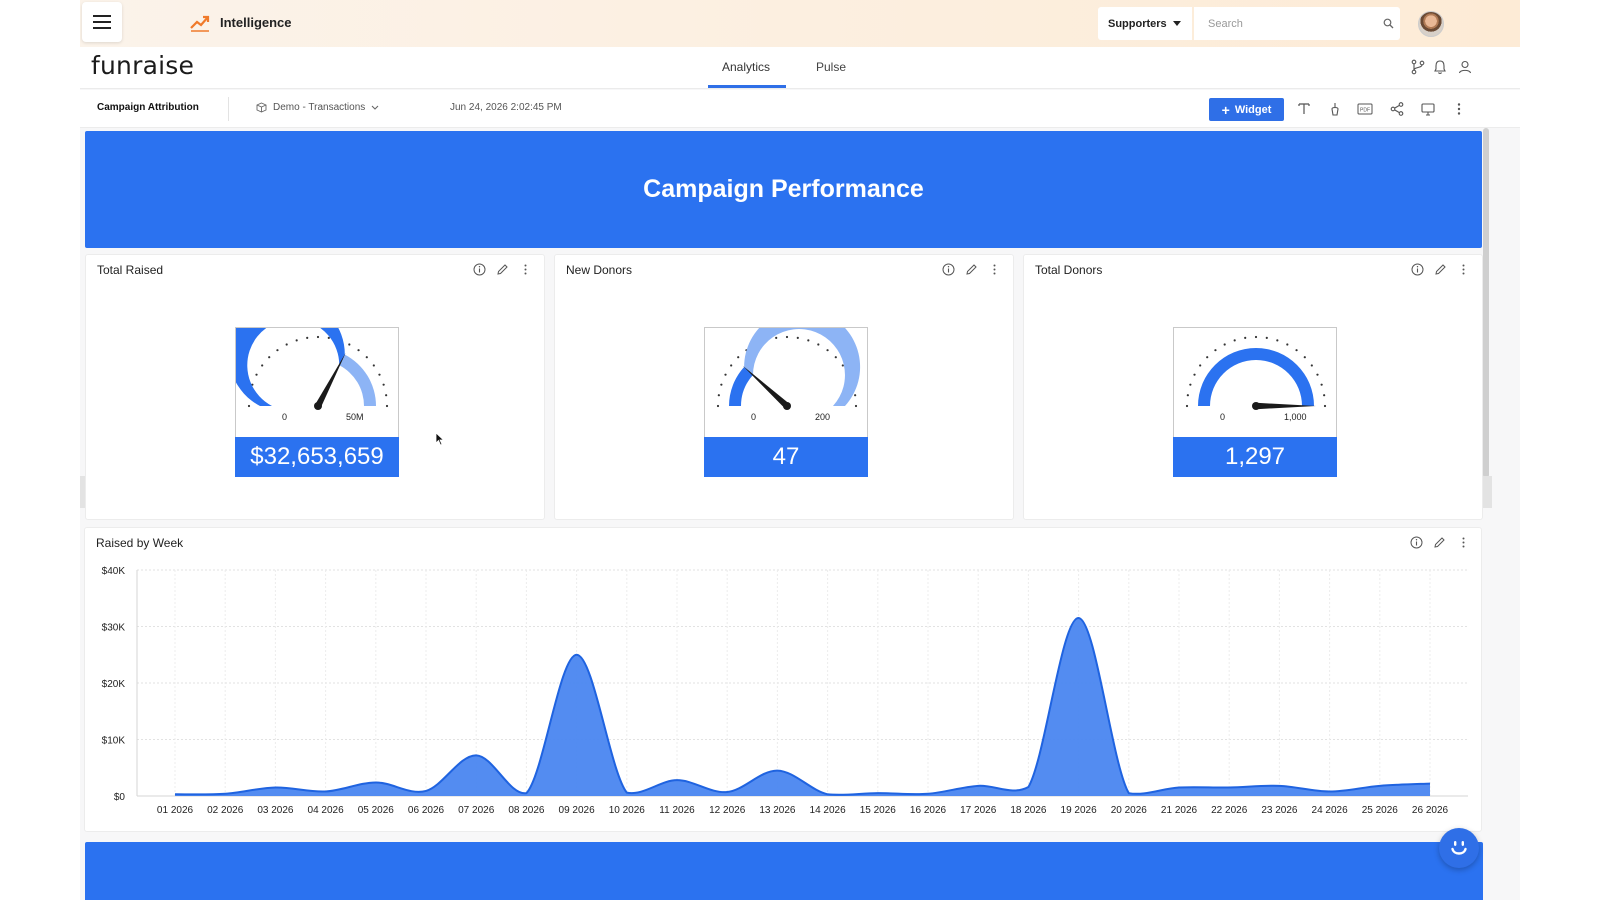  Describe the element at coordinates (1279, 810) in the screenshot. I see `x-tick-label: 23 2026` at that location.